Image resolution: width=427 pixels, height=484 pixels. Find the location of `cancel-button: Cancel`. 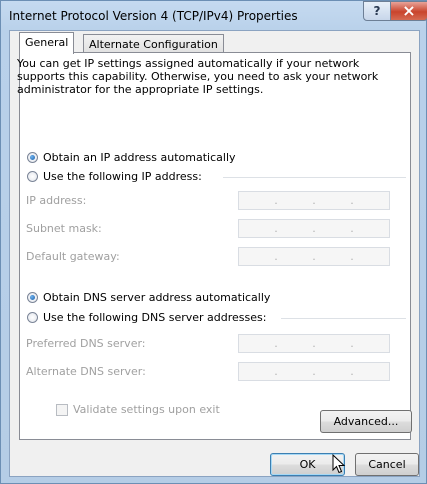

cancel-button: Cancel is located at coordinates (387, 464).